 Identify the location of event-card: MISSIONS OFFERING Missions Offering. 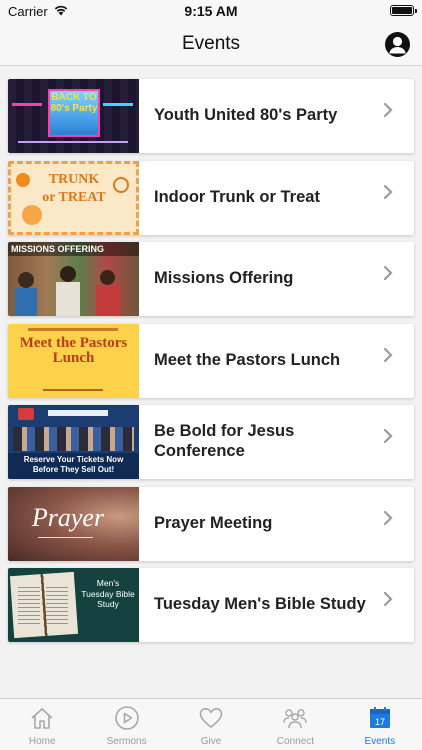
(211, 279).